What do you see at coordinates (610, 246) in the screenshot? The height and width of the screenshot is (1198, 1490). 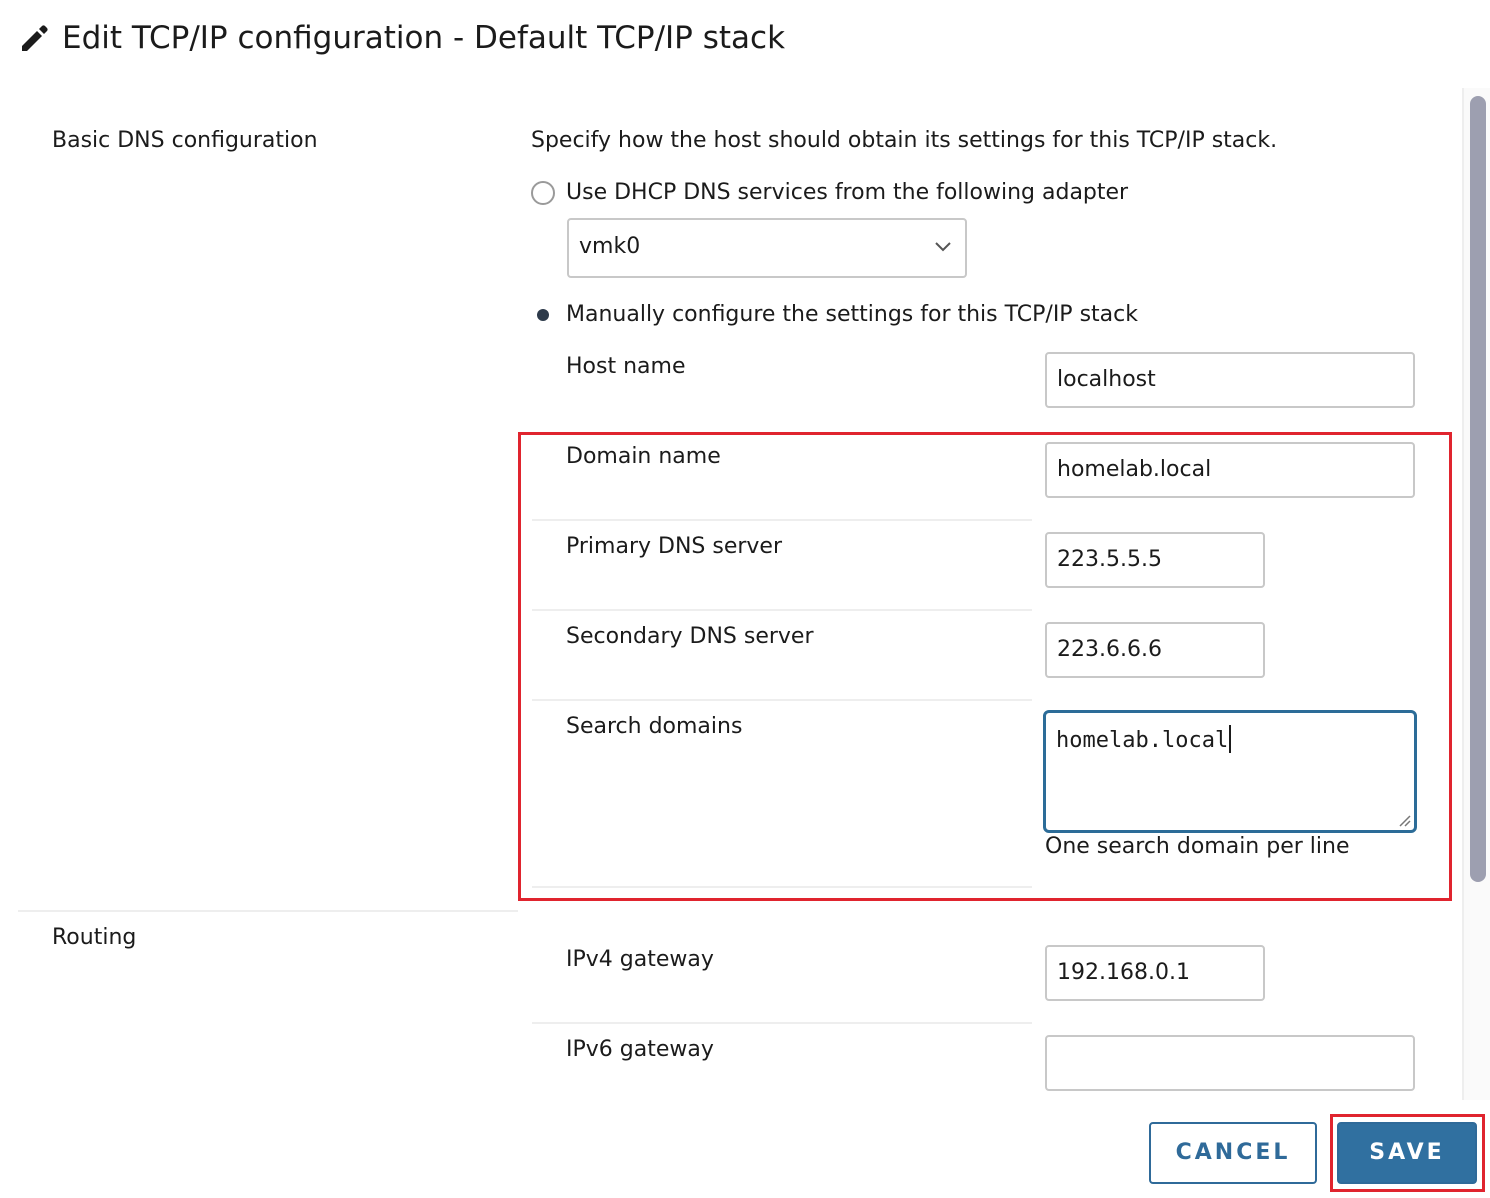 I see `adapter-select-value: vmk0` at bounding box center [610, 246].